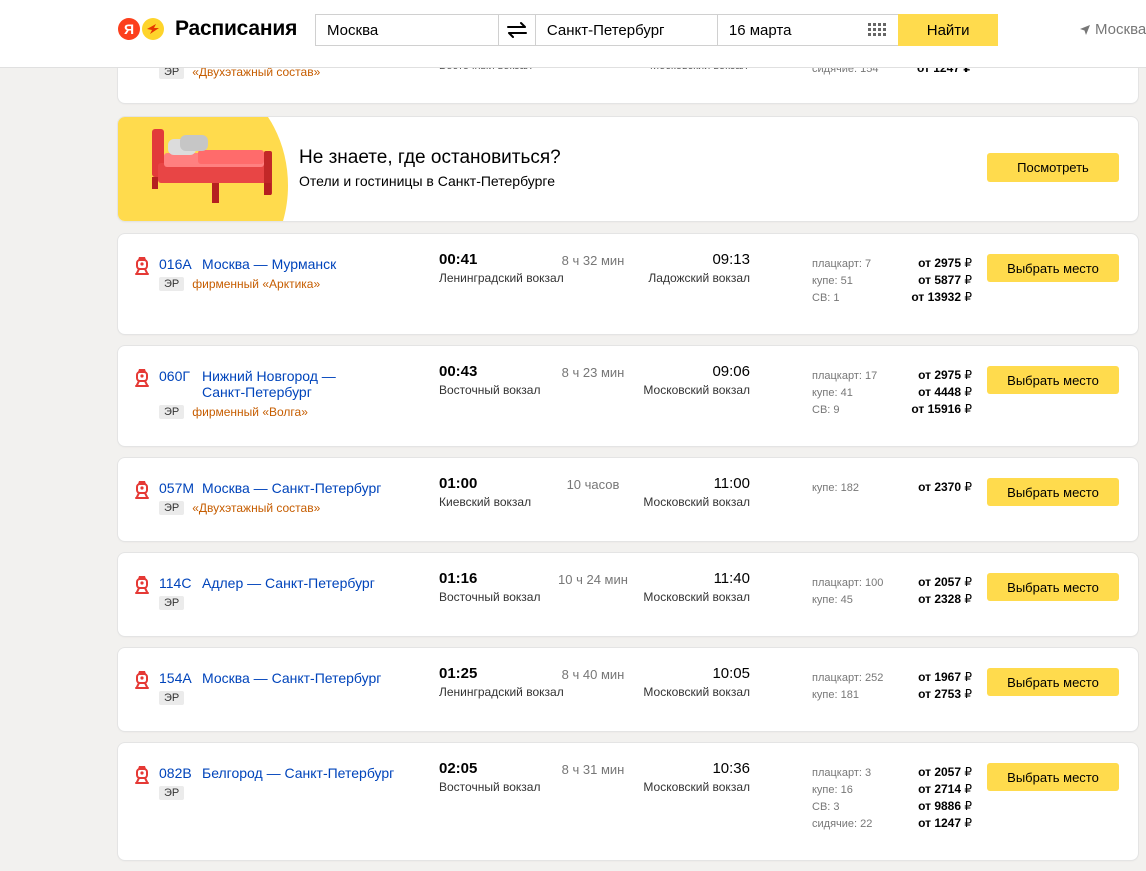 This screenshot has height=871, width=1146. Describe the element at coordinates (940, 599) in the screenshot. I see `price: от 2328` at that location.